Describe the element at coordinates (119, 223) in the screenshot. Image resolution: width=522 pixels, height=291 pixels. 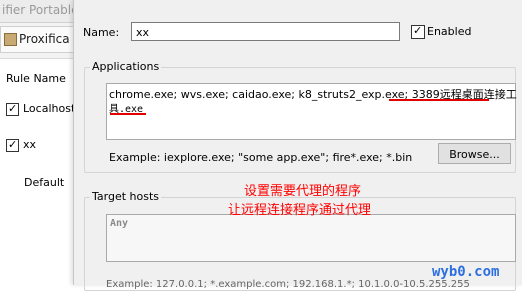
I see `target-hosts-value: Any` at that location.